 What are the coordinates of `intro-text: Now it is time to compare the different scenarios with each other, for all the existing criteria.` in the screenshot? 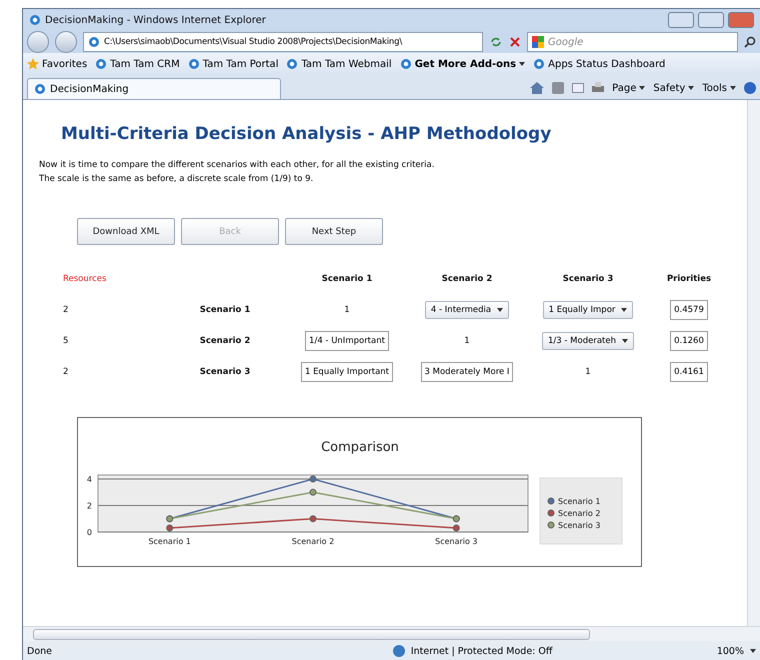 It's located at (237, 165).